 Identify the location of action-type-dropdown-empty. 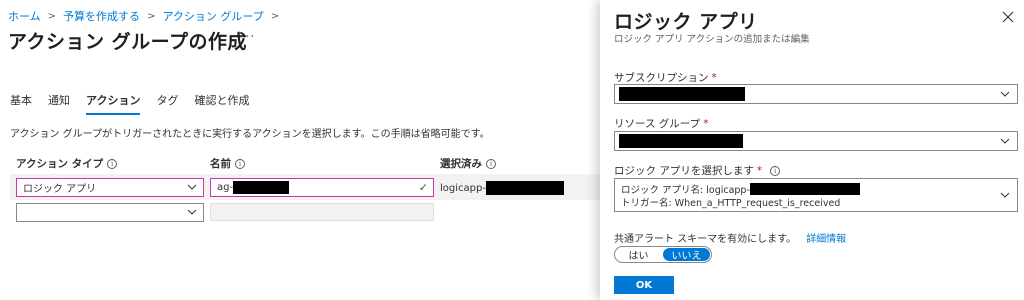
(110, 212).